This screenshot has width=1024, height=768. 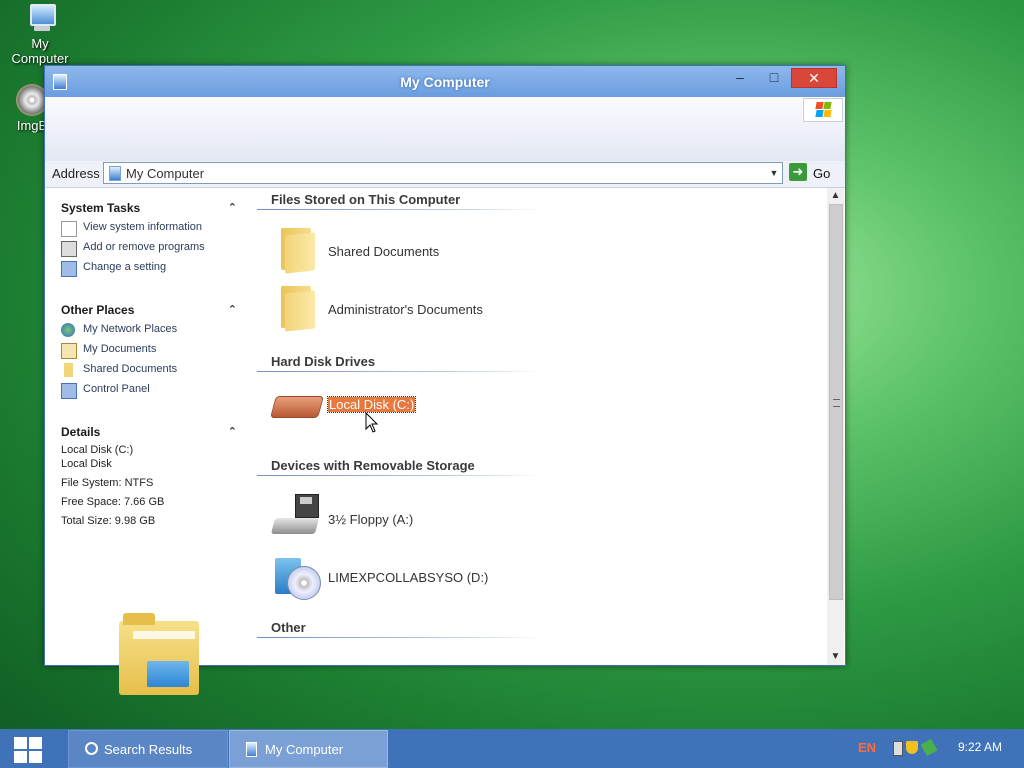 I want to click on item-shared-documents: Shared Documents, so click(x=421, y=250).